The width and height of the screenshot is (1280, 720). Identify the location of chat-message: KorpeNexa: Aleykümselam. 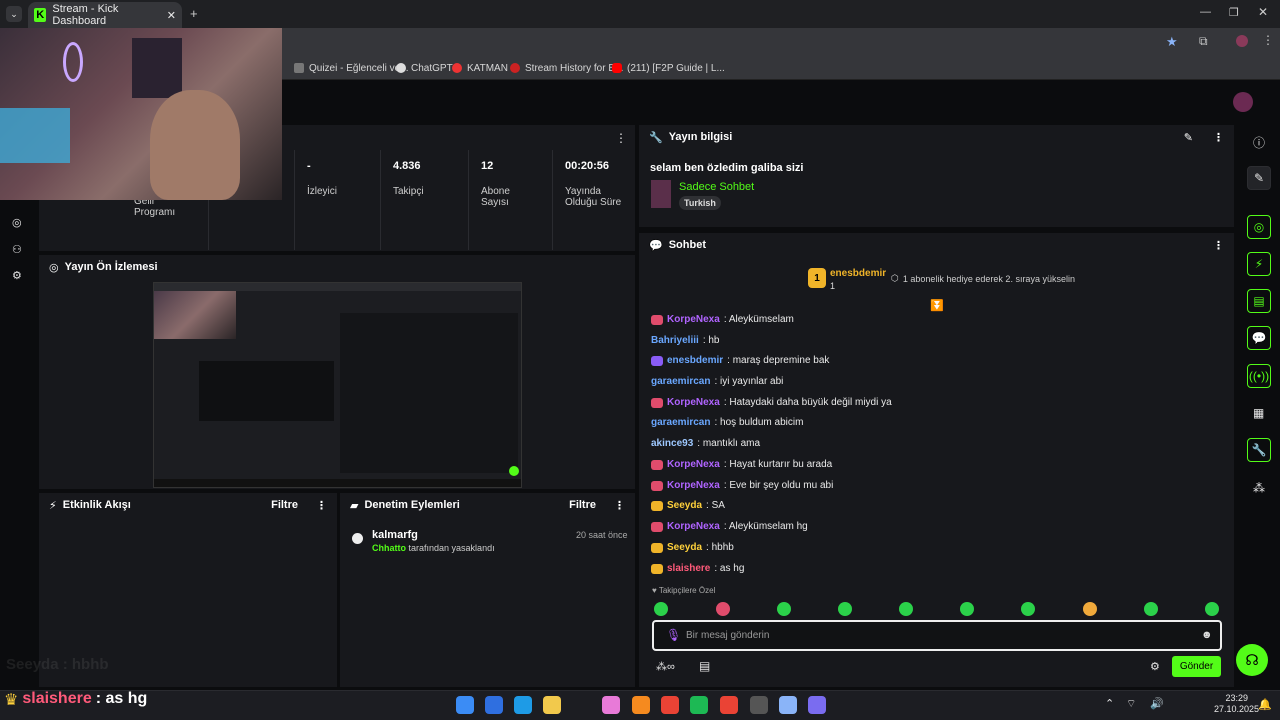
(722, 319).